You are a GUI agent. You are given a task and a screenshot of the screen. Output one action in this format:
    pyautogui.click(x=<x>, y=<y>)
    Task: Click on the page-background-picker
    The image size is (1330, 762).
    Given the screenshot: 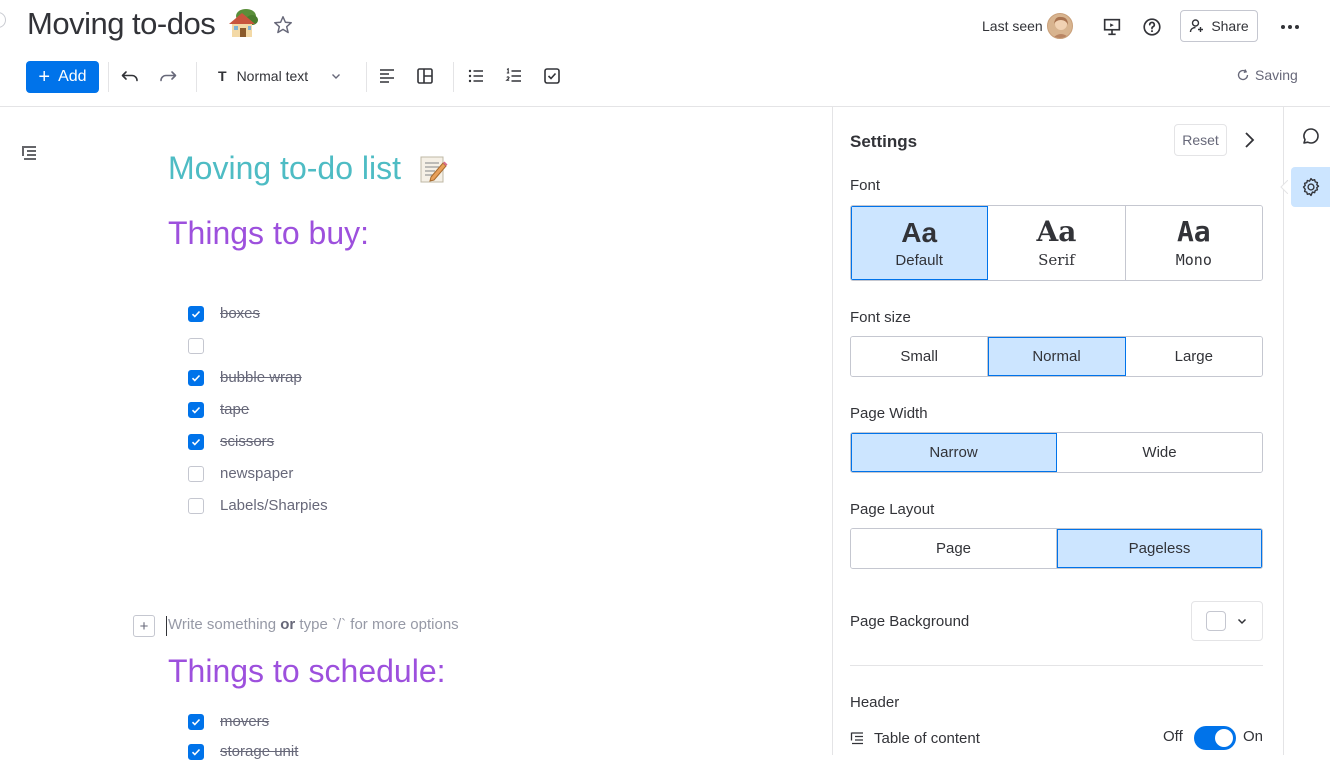 What is the action you would take?
    pyautogui.click(x=1227, y=621)
    